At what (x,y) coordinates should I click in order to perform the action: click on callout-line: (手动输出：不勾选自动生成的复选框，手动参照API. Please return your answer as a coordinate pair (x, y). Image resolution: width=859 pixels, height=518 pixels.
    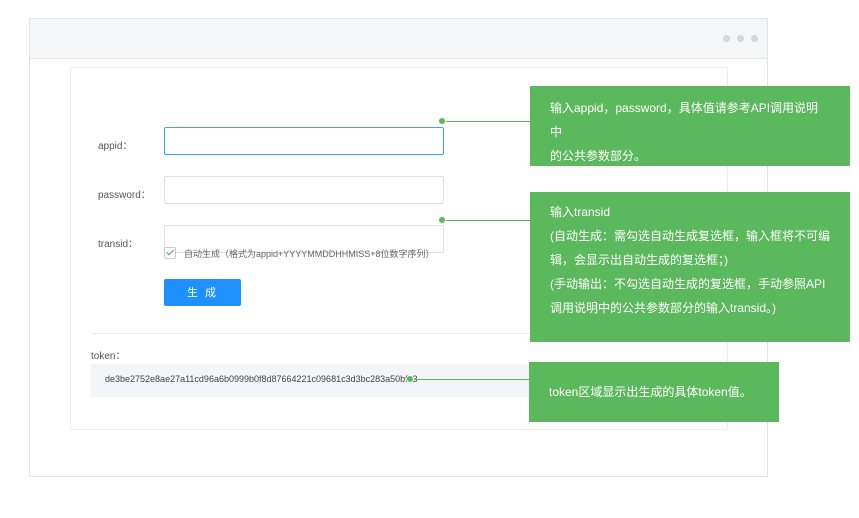
    Looking at the image, I should click on (688, 284).